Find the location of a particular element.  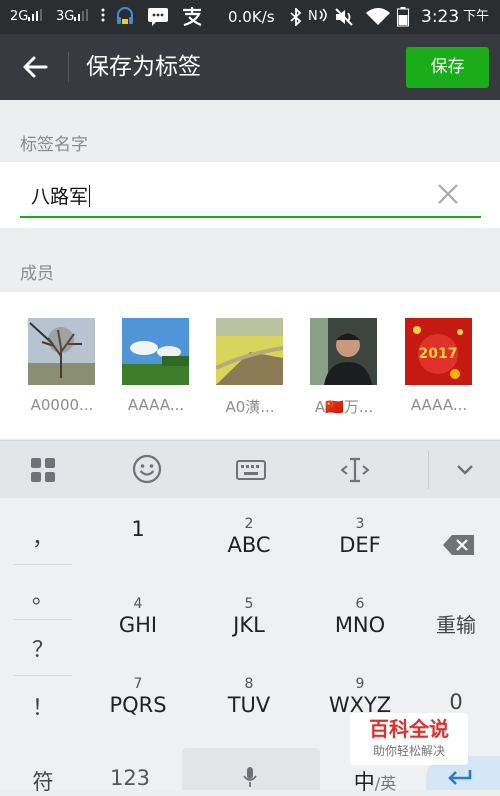

tag-name-field: 八路军 is located at coordinates (250, 195).